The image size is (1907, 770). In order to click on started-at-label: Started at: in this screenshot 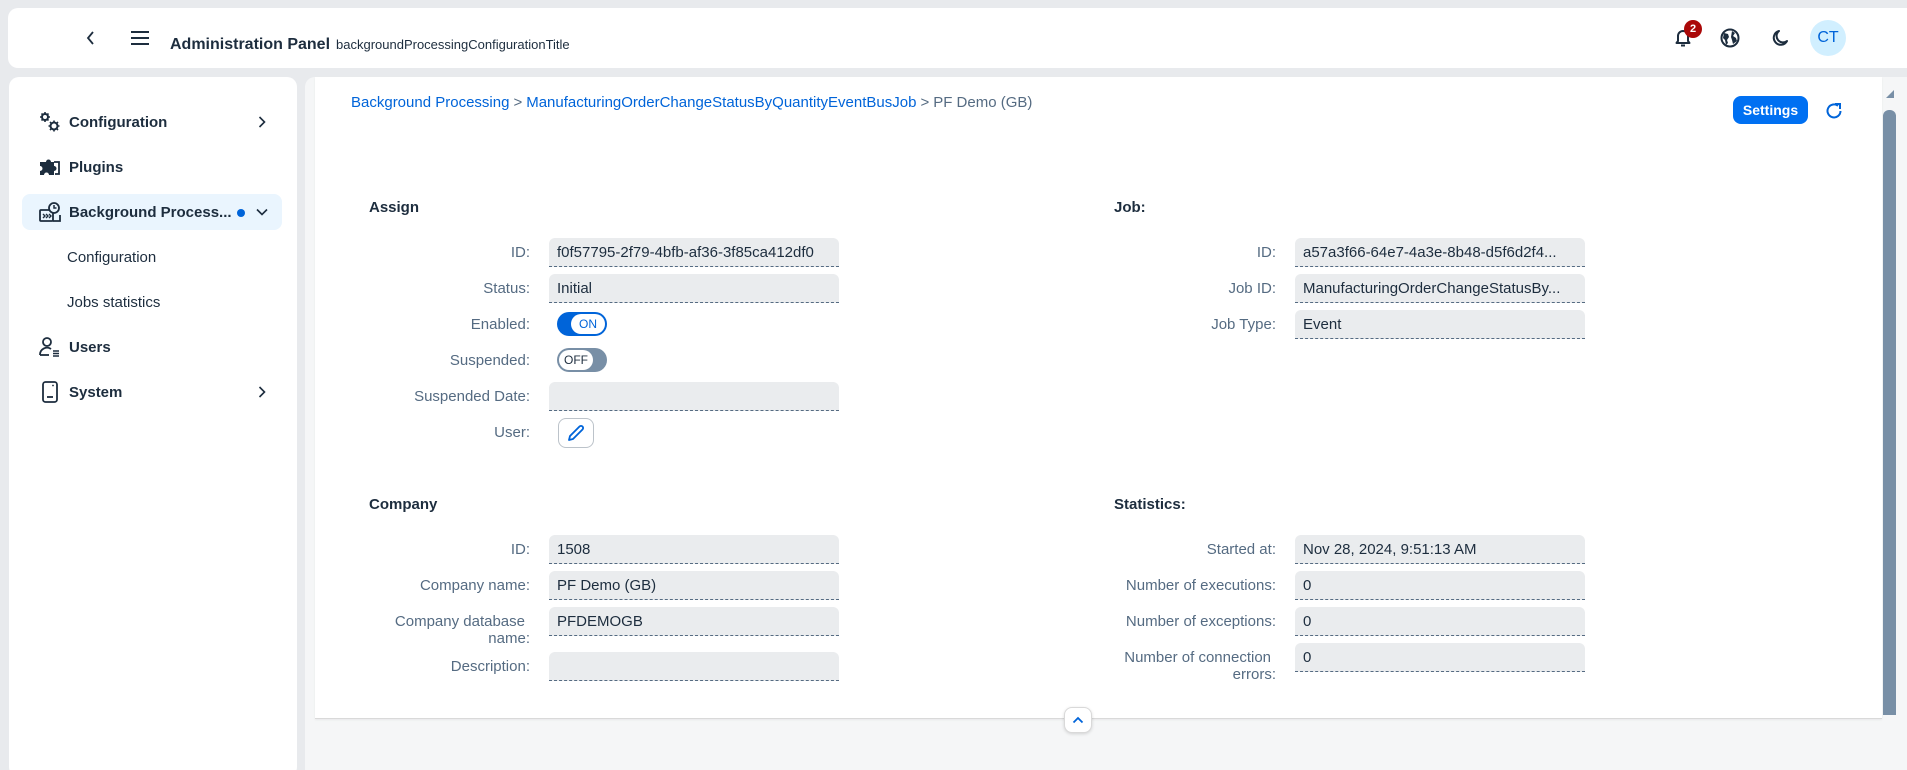, I will do `click(1241, 549)`.